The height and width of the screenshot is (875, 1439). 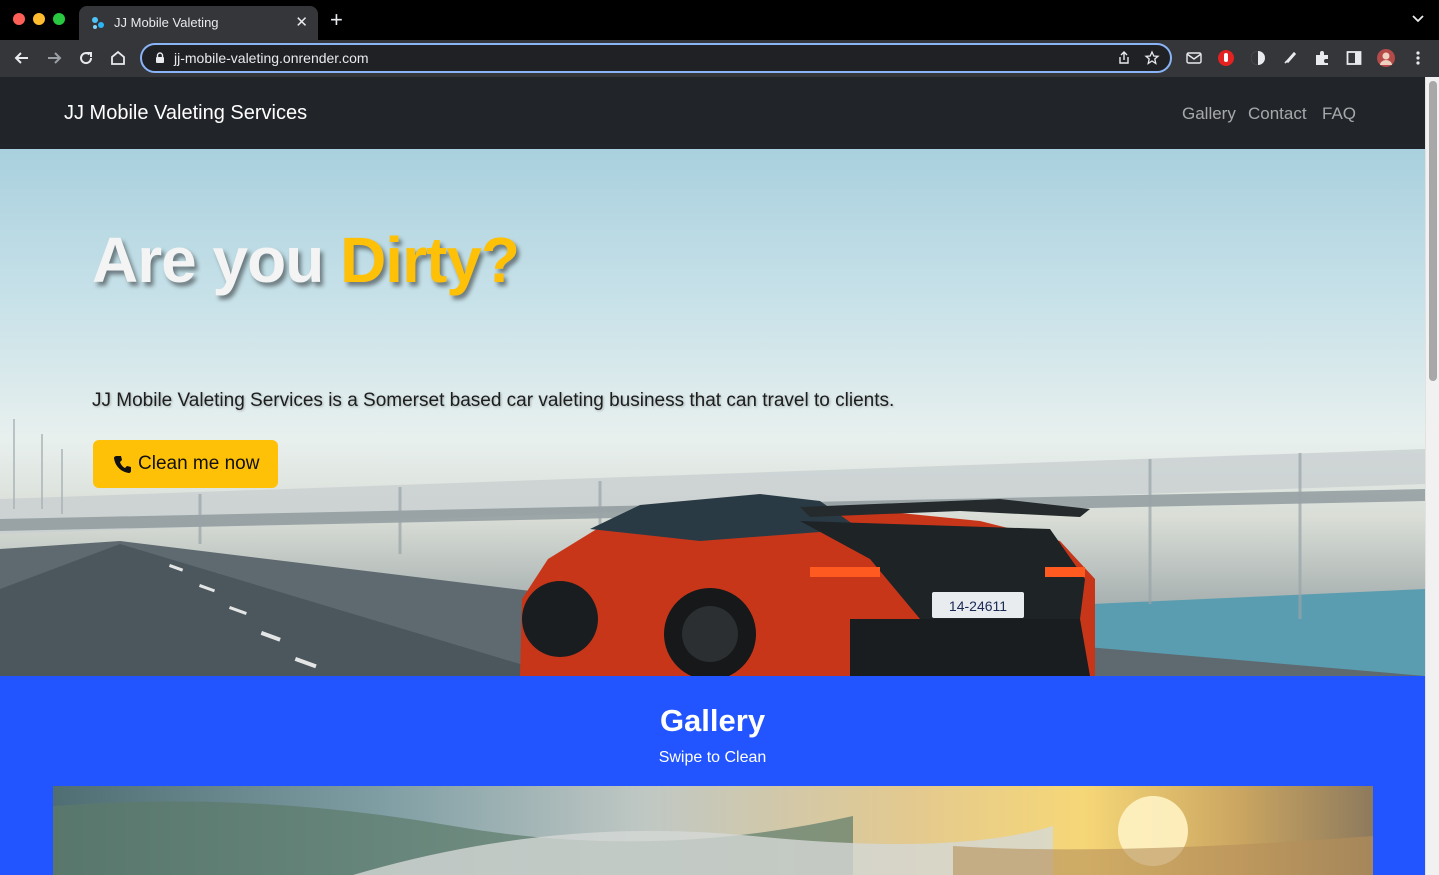 I want to click on maximize-window-button, so click(x=59, y=19).